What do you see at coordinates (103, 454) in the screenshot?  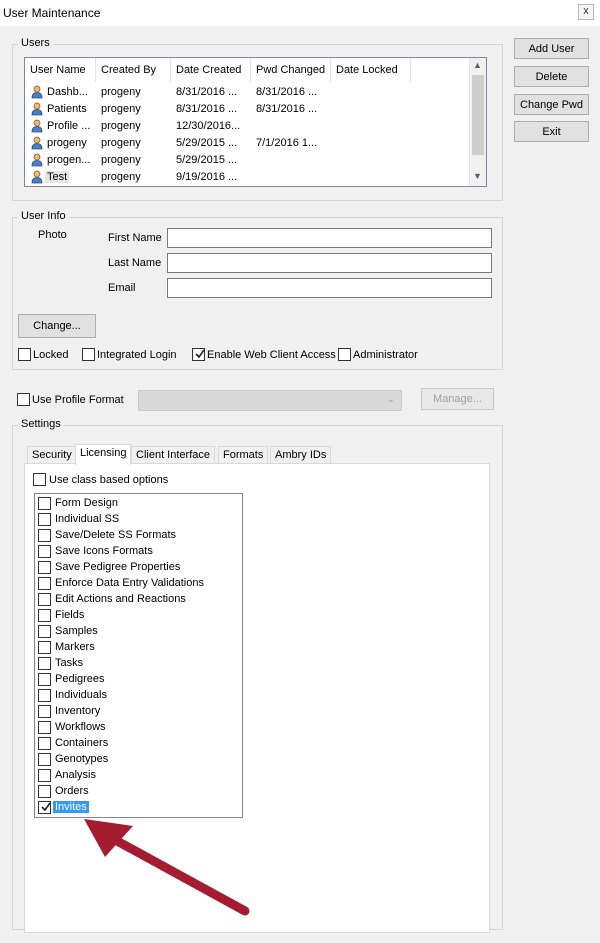 I see `tab-licensing: Licensing` at bounding box center [103, 454].